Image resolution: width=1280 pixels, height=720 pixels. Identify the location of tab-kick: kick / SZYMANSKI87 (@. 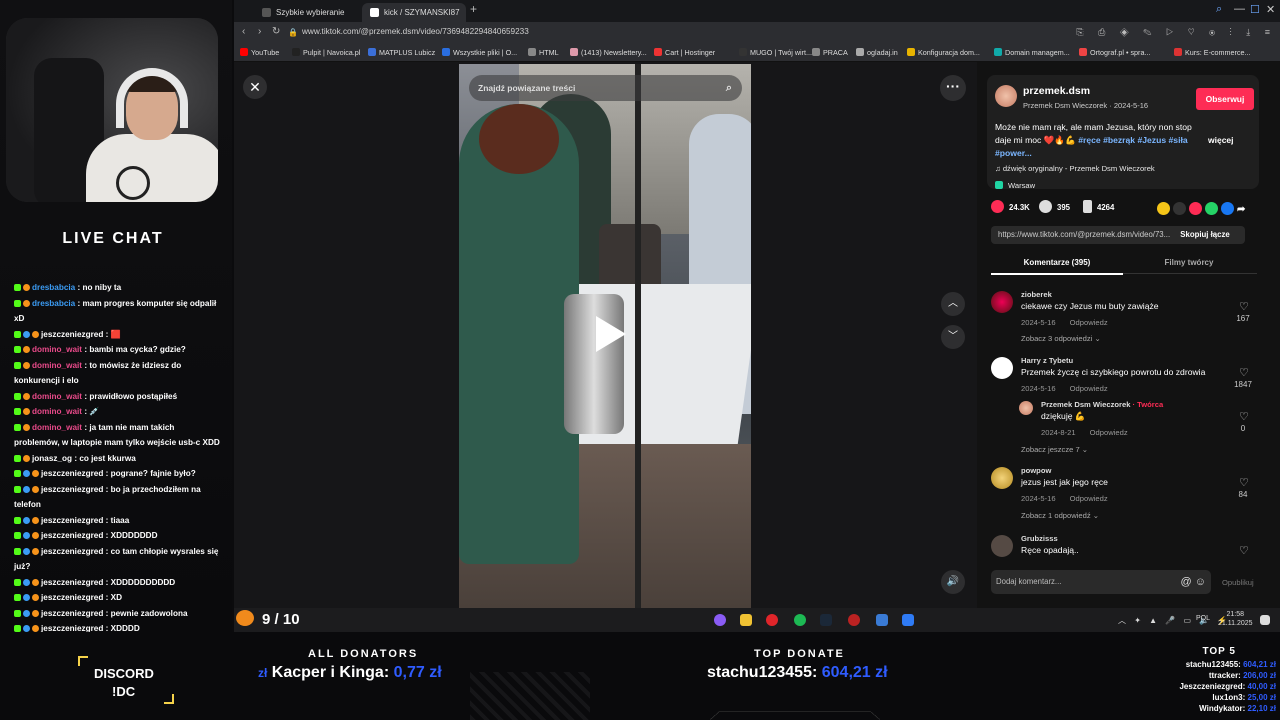
(414, 19).